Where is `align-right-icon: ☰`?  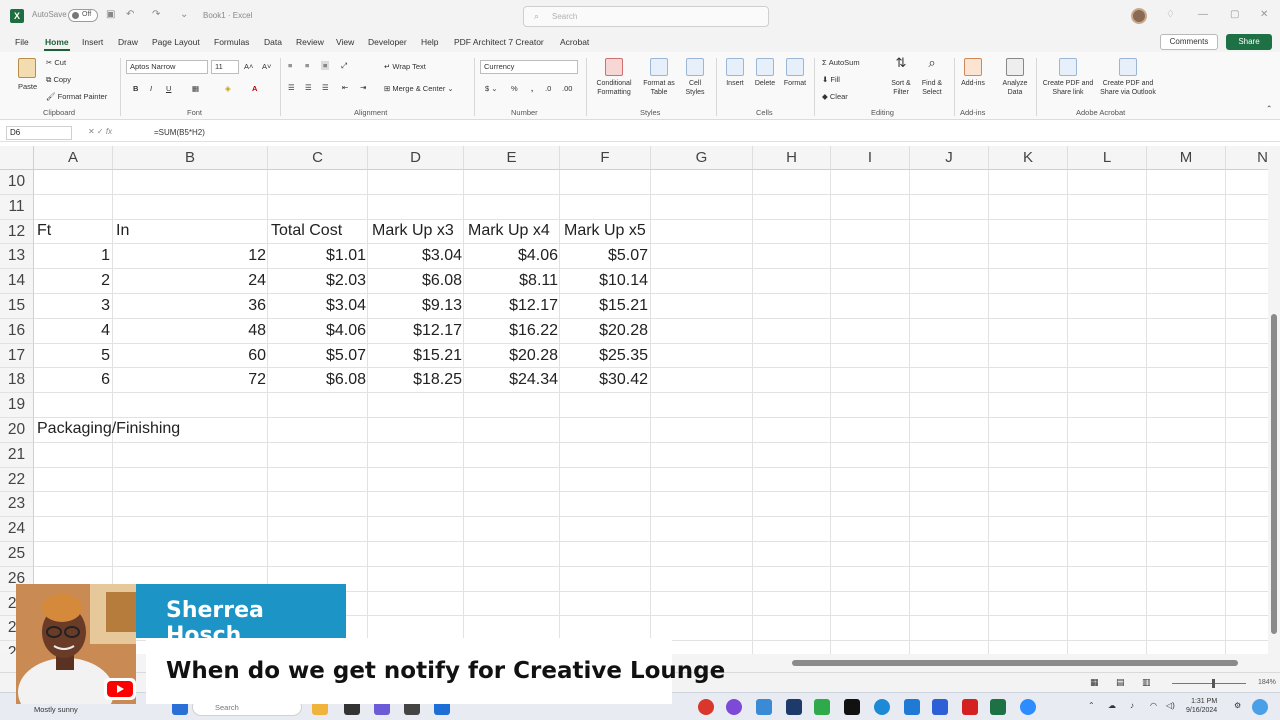
align-right-icon: ☰ is located at coordinates (325, 87).